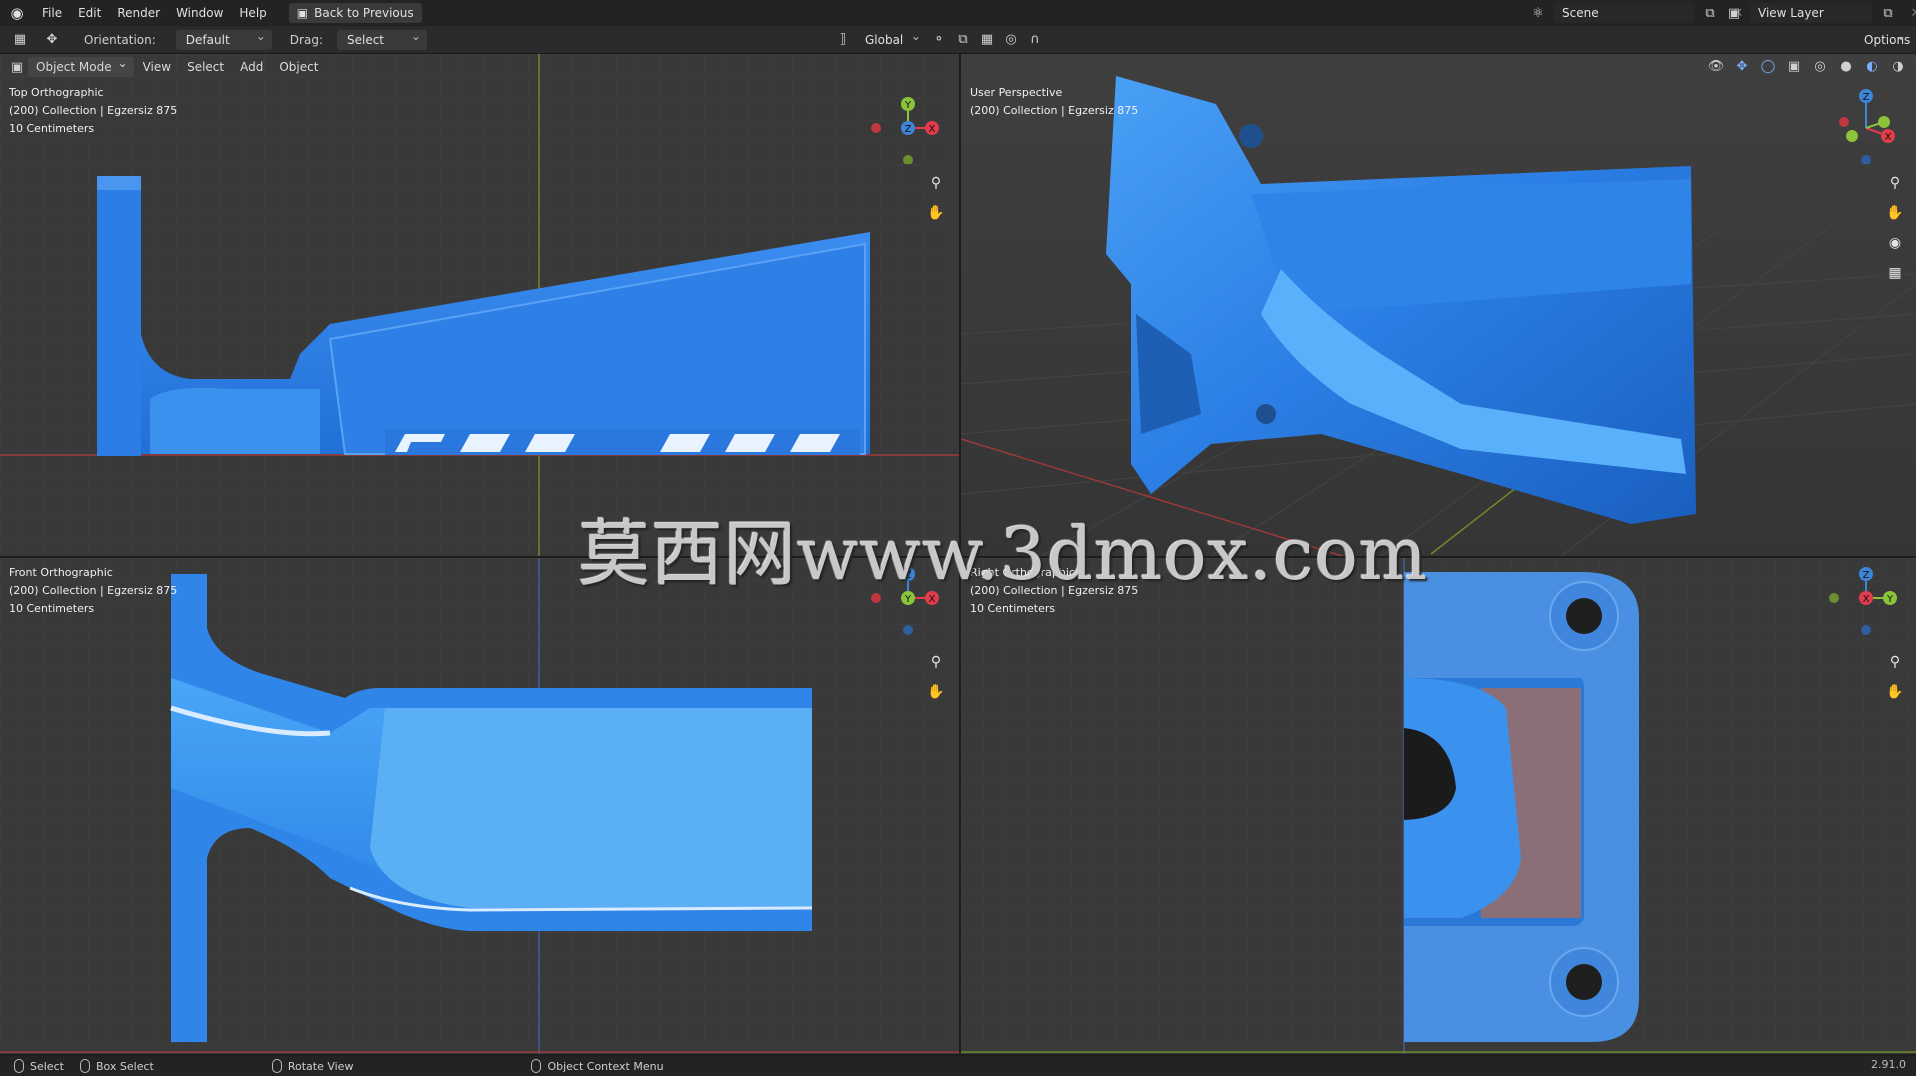  Describe the element at coordinates (1872, 66) in the screenshot. I see `material-shading-icon: ◐` at that location.